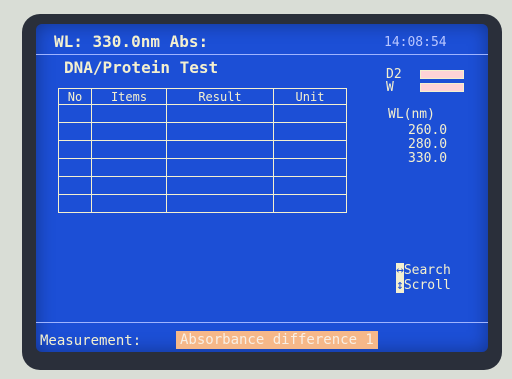 The height and width of the screenshot is (379, 512). I want to click on clock: 14:08:54, so click(415, 42).